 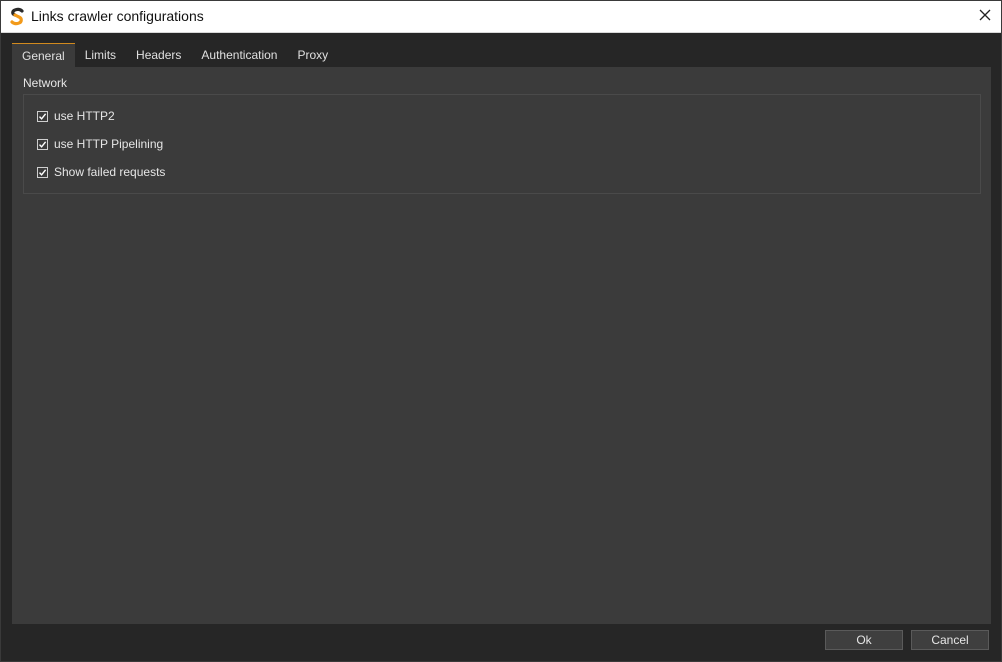 I want to click on use-http2-checkbox: use HTTP2, so click(x=76, y=116).